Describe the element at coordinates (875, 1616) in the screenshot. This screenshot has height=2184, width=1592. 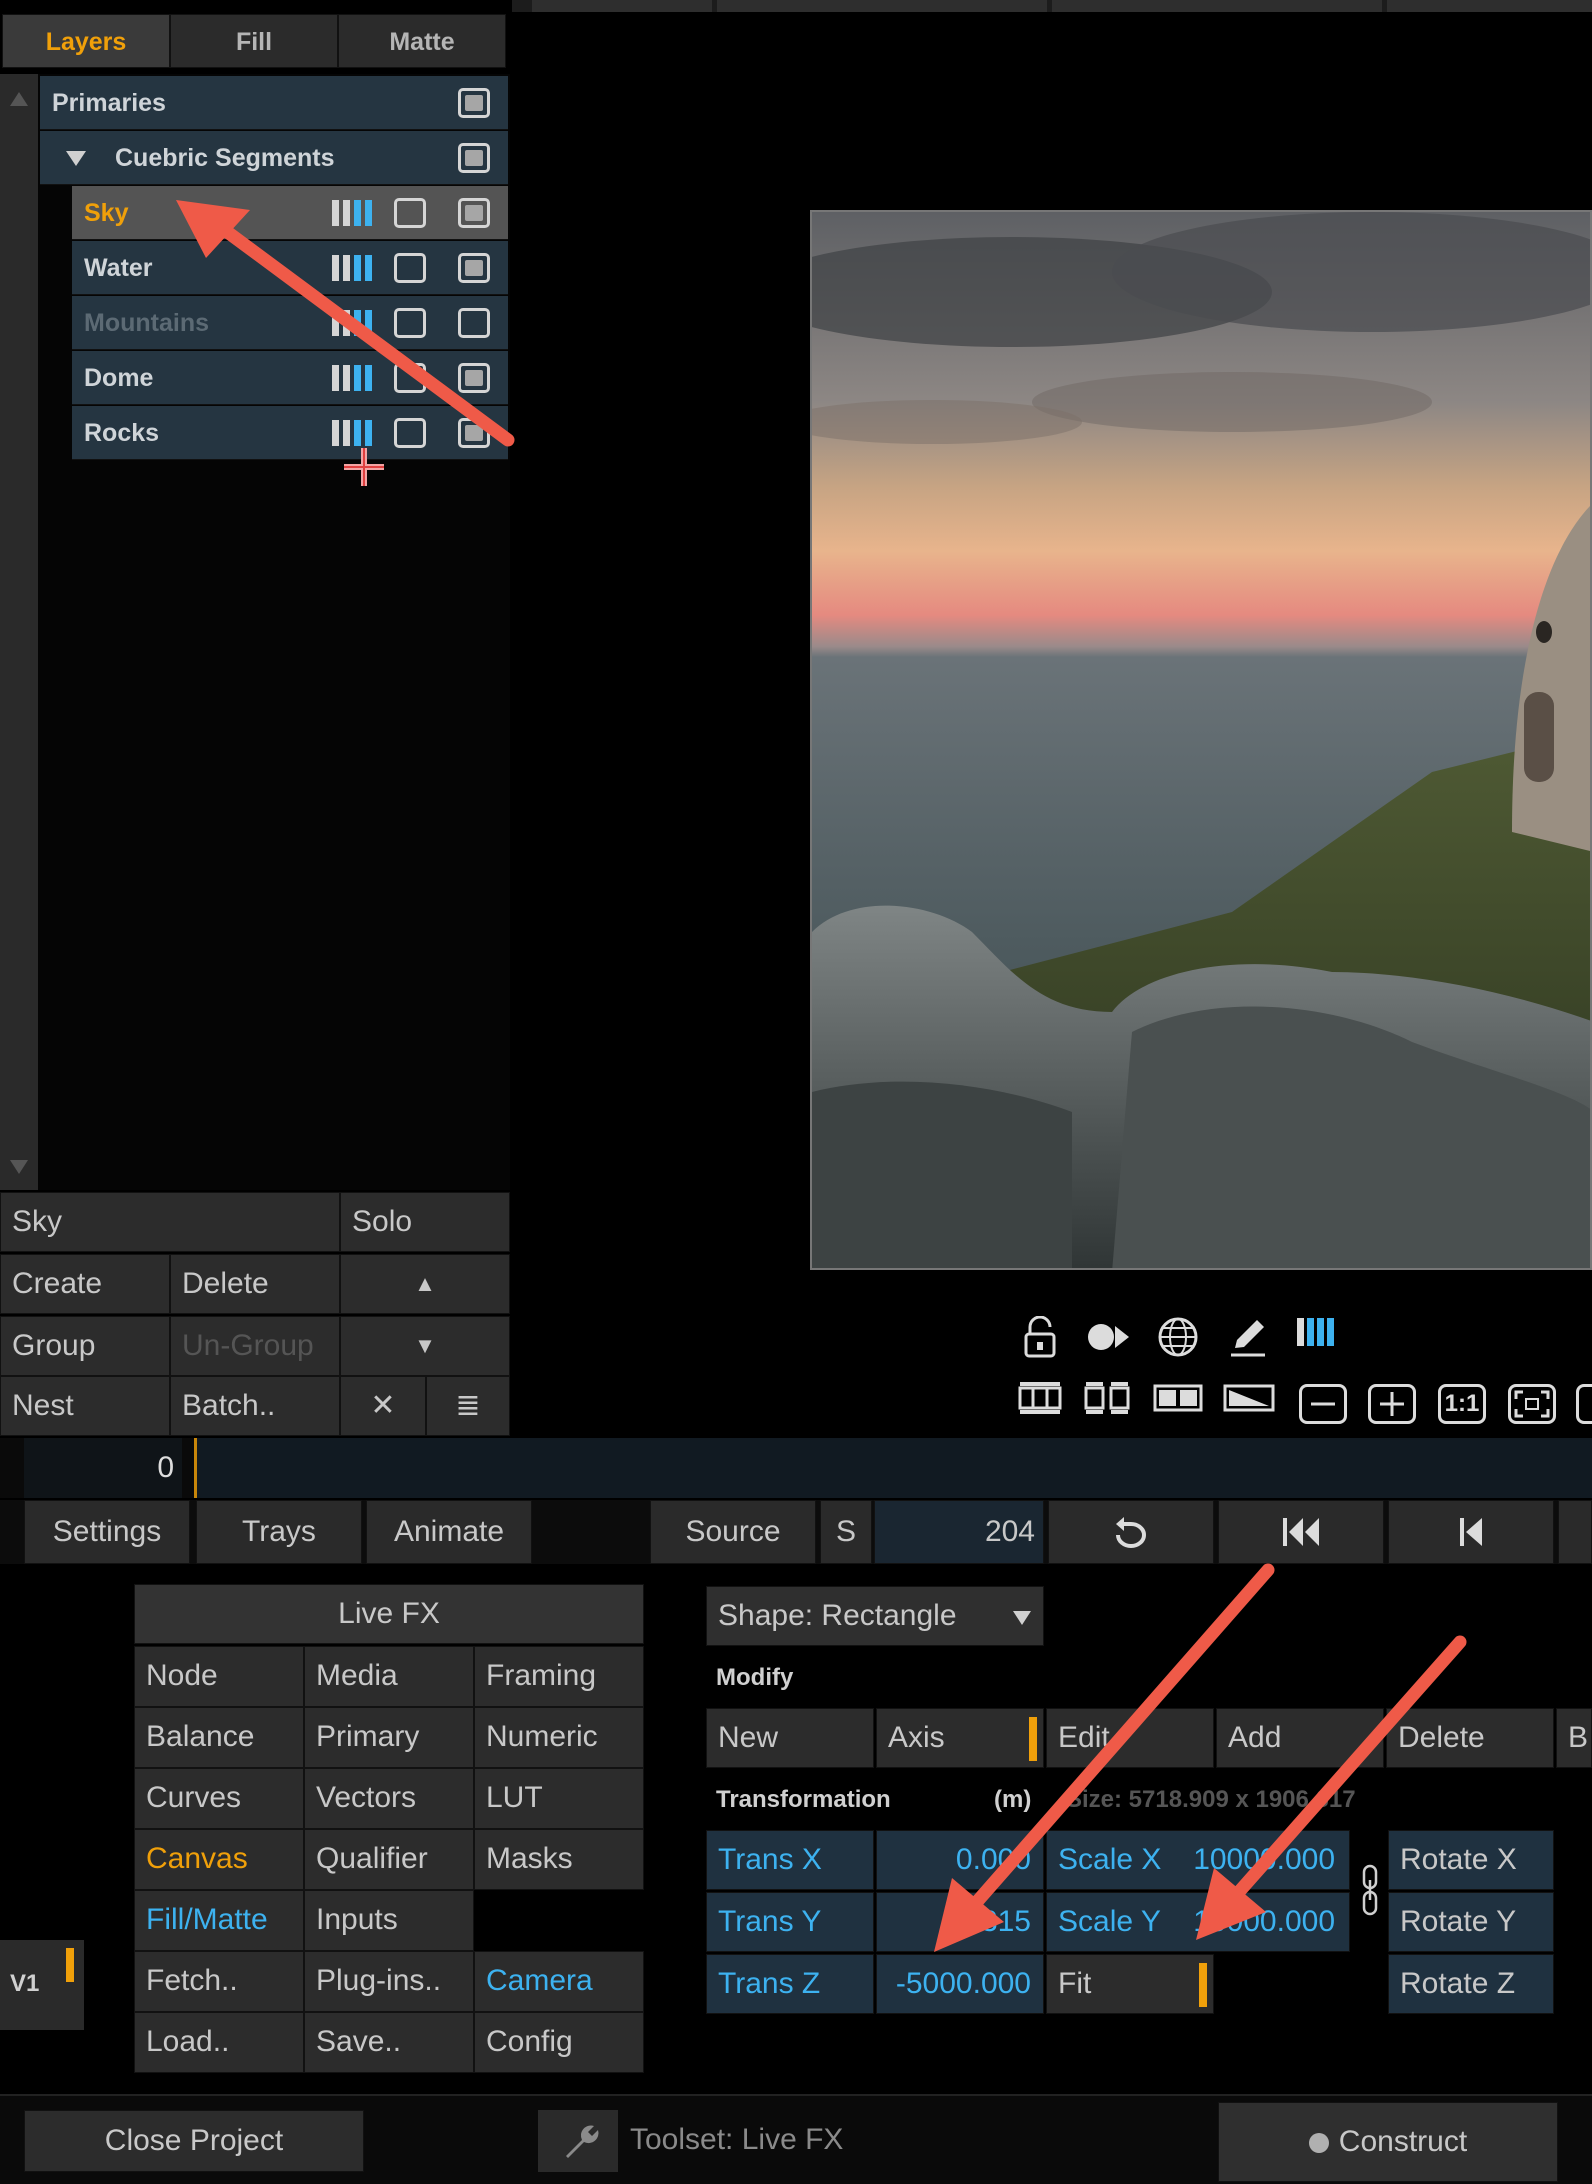
I see `shape-dropdown: Shape: Rectangle` at that location.